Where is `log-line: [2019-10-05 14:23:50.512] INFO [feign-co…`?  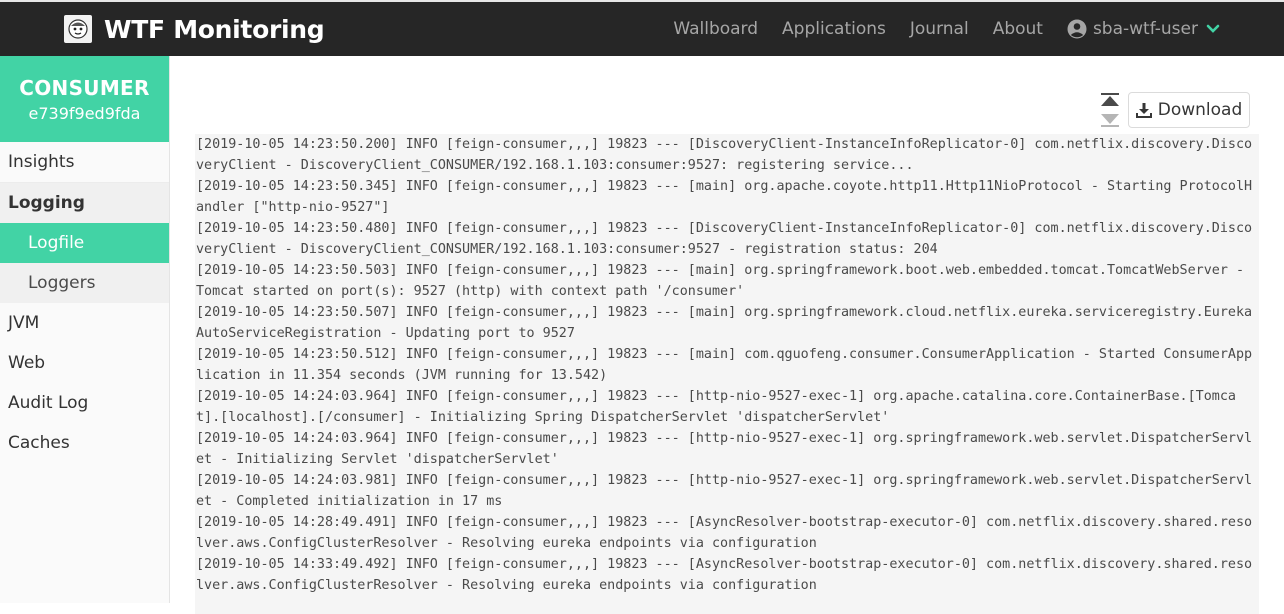 log-line: [2019-10-05 14:23:50.512] INFO [feign-co… is located at coordinates (724, 365).